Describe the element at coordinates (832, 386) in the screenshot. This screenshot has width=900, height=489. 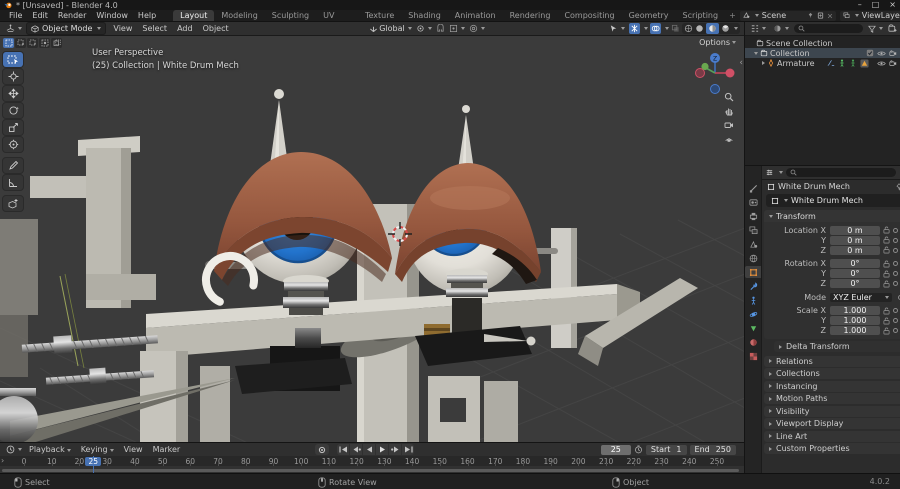
I see `panel-instancing: Instancing` at that location.